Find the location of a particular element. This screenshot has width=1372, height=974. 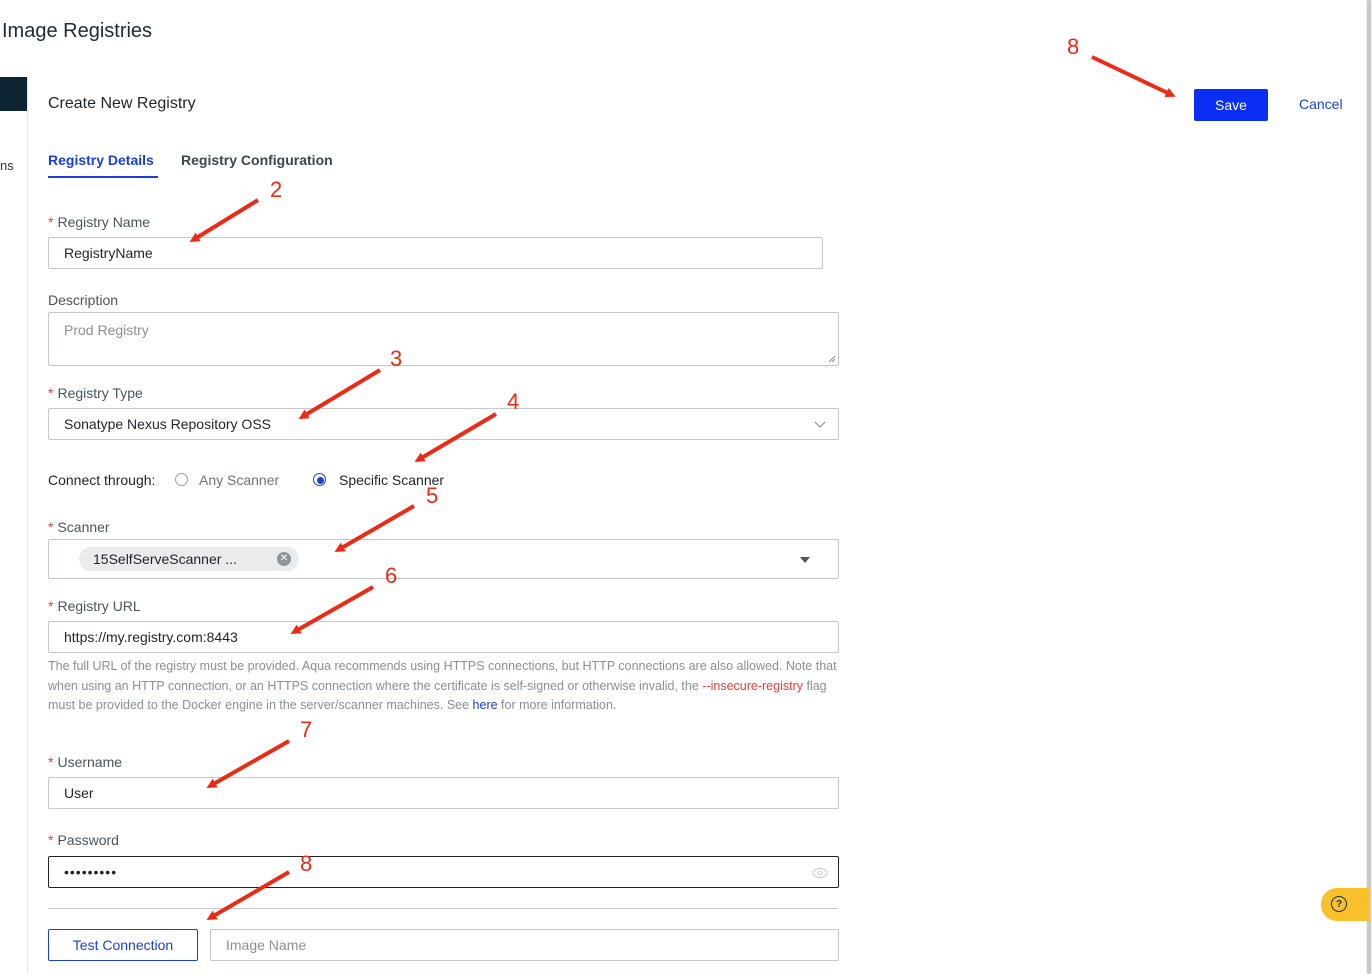

registry-type-value: Sonatype Nexus Repository OSS is located at coordinates (167, 424).